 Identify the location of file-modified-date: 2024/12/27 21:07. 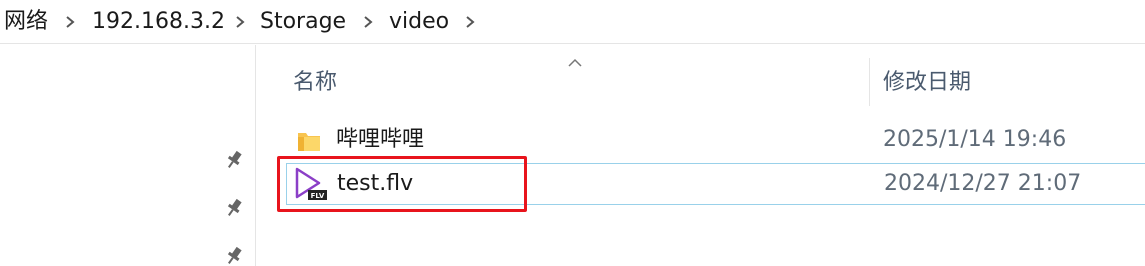
(983, 183).